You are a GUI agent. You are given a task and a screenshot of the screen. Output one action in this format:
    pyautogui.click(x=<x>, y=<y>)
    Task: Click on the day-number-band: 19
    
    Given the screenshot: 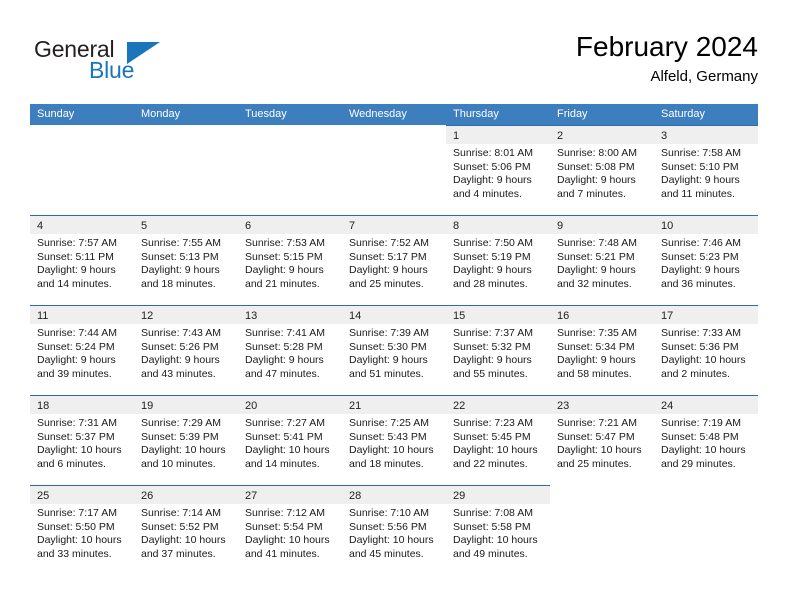 What is the action you would take?
    pyautogui.click(x=186, y=405)
    